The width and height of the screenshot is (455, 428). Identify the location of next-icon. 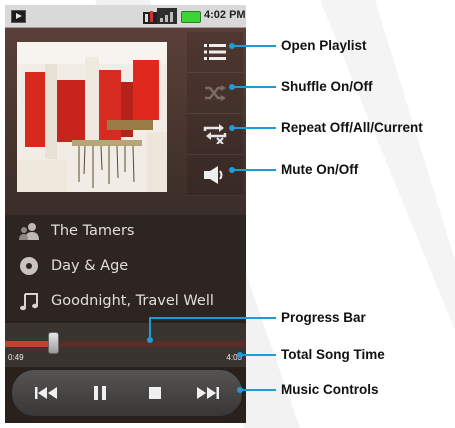
(208, 393).